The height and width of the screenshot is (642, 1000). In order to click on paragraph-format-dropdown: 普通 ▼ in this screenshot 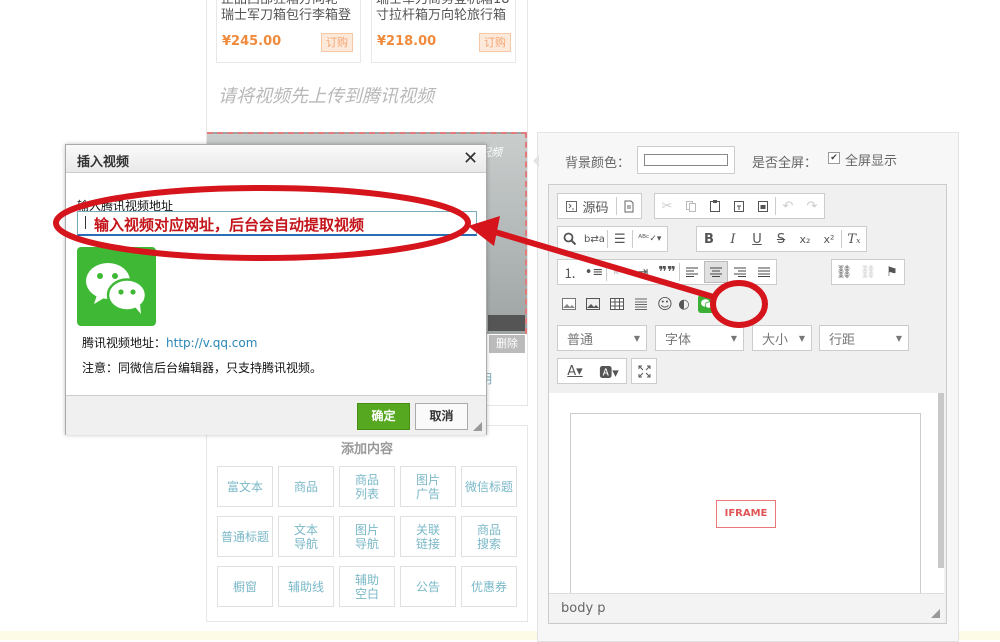, I will do `click(602, 338)`.